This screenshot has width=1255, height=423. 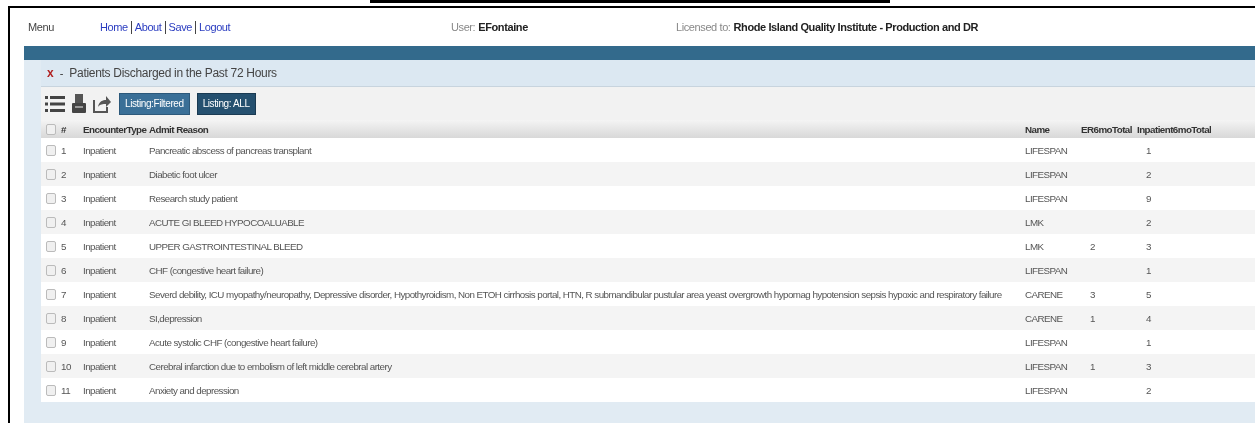 I want to click on table-cell: Diabetic foot ulcer, so click(x=183, y=174).